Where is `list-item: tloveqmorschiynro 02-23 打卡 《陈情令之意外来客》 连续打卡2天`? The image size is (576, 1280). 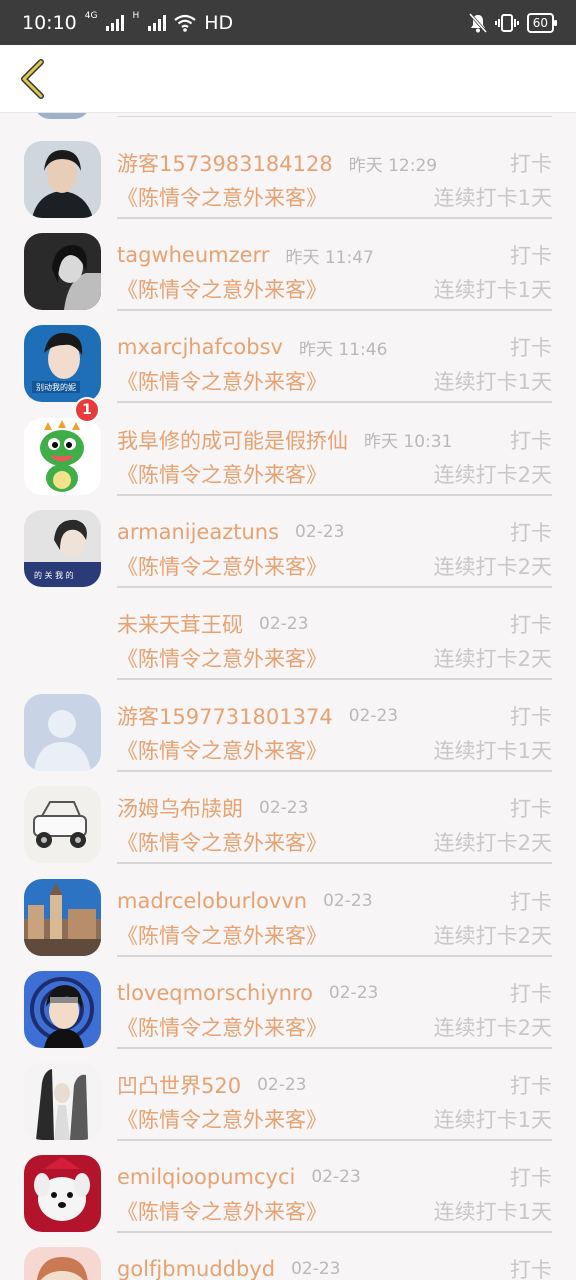
list-item: tloveqmorschiynro 02-23 打卡 《陈情令之意外来客》 连续打卡2天 is located at coordinates (288, 999).